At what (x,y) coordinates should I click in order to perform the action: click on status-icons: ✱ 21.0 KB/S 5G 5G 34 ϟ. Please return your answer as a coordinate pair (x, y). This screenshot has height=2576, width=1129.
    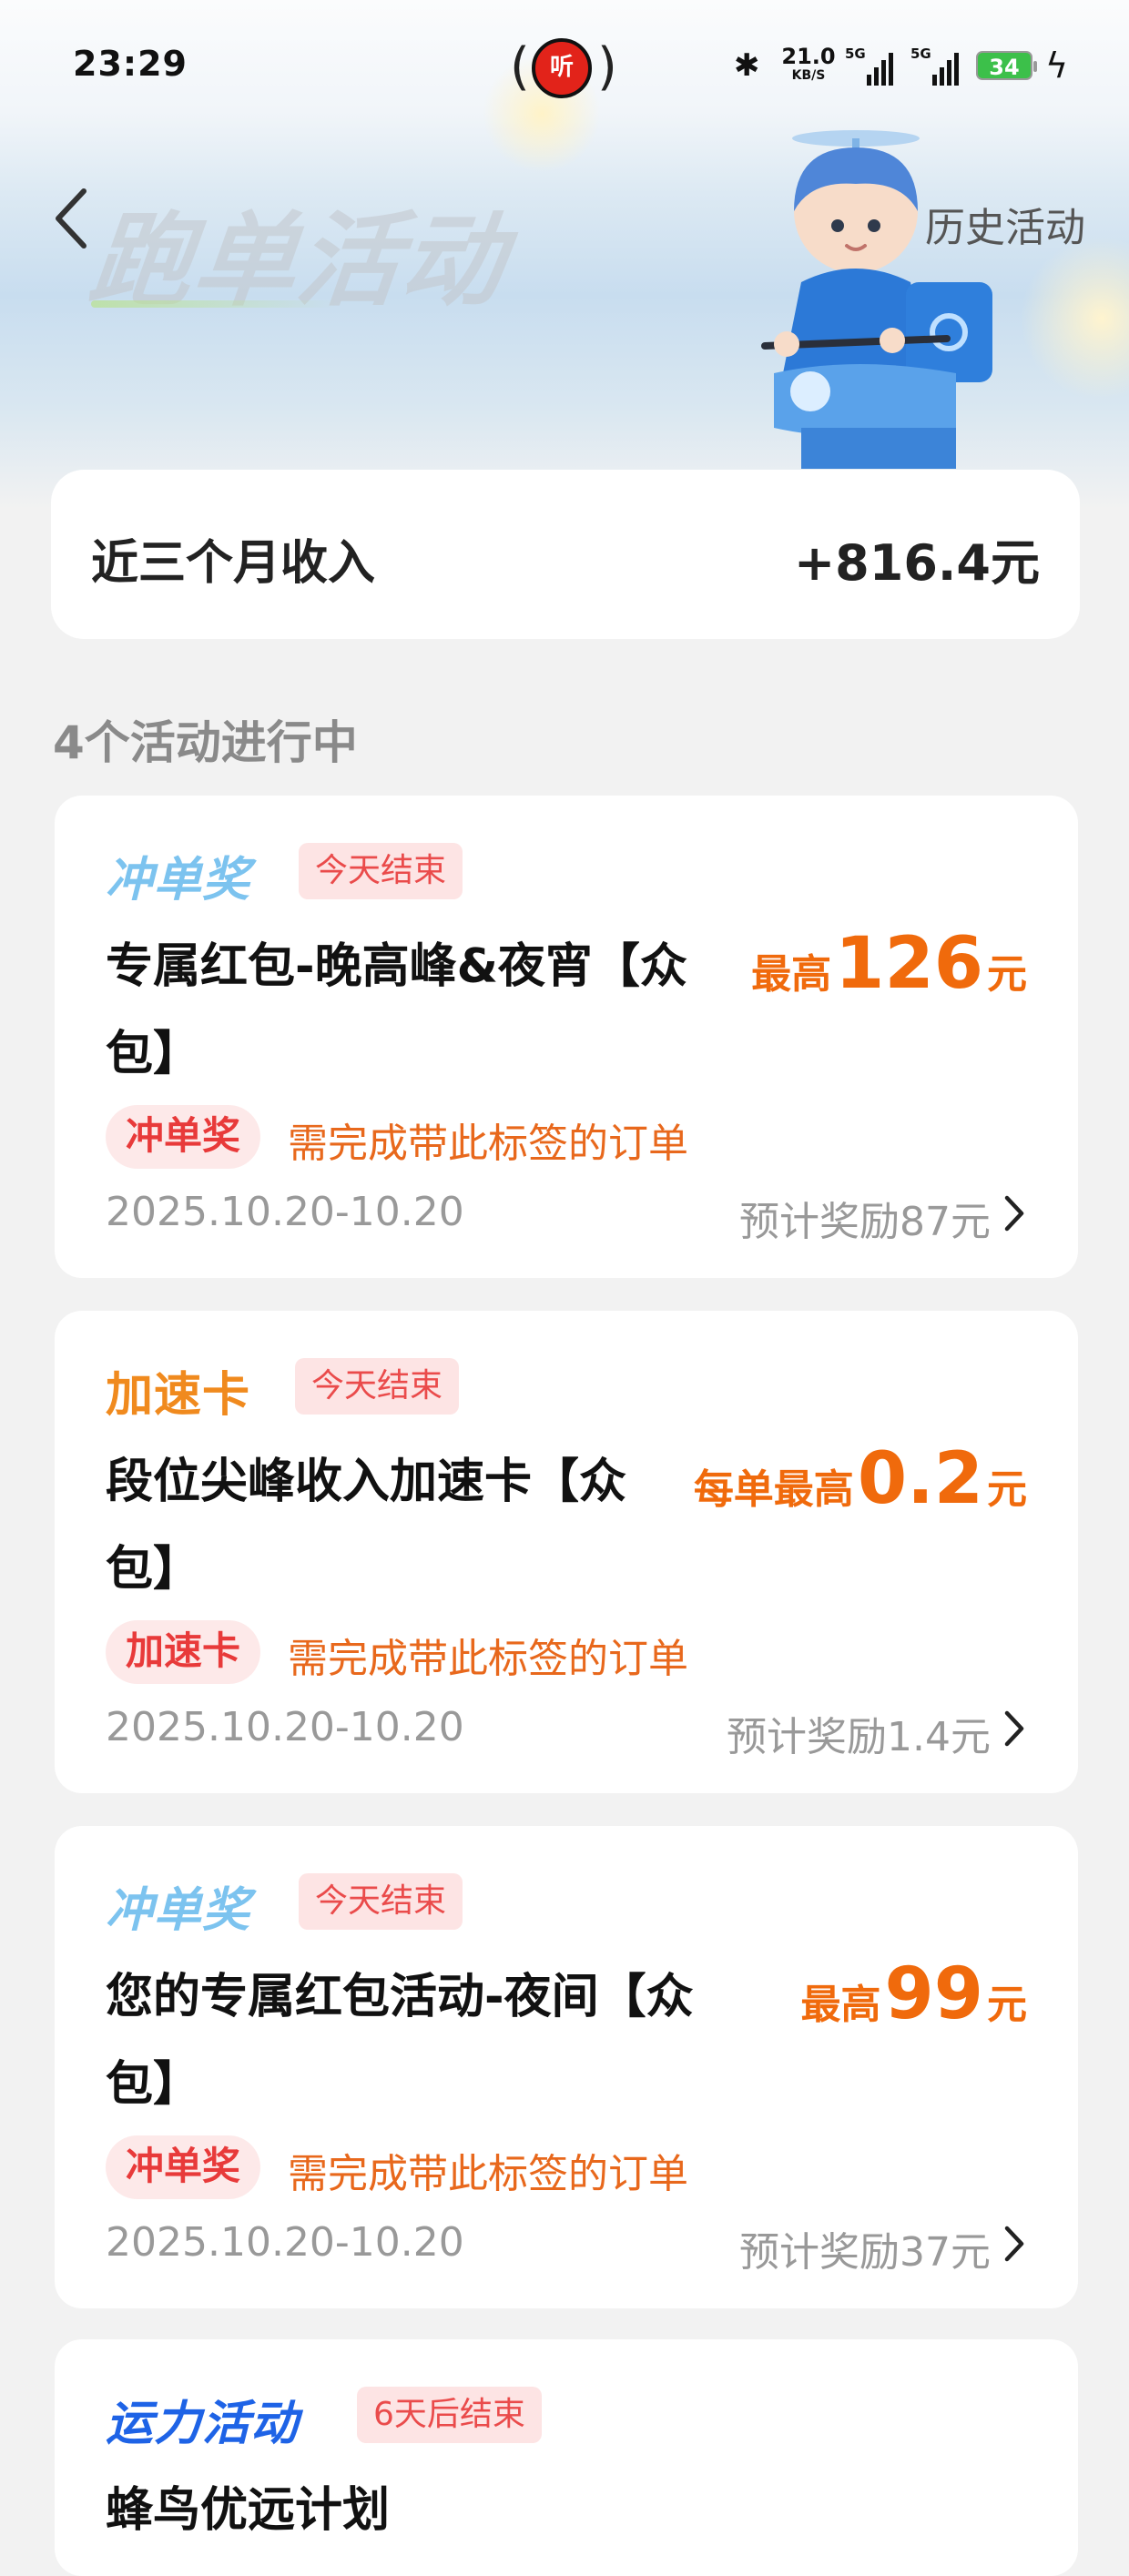
    Looking at the image, I should click on (901, 65).